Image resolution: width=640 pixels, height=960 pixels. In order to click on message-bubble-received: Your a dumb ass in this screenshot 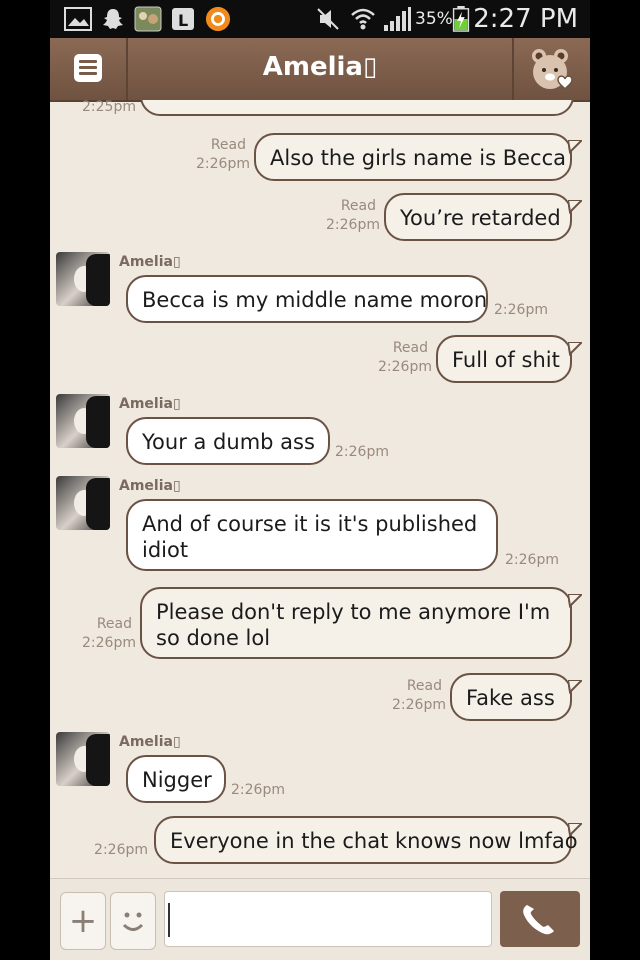, I will do `click(228, 441)`.